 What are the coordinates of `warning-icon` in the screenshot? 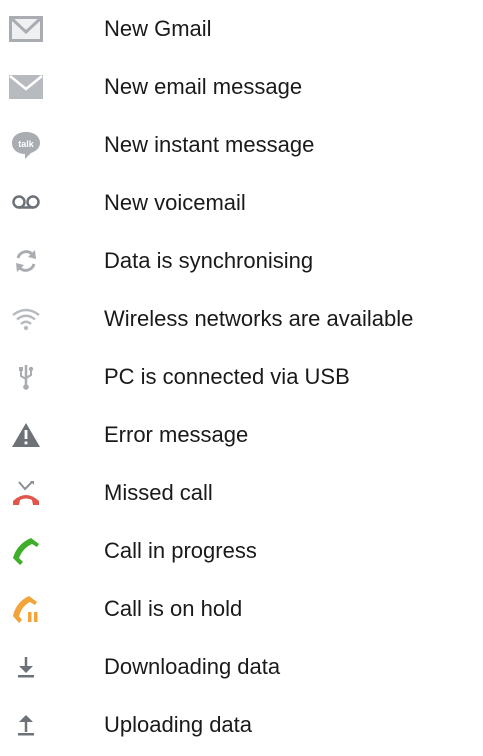 It's located at (26, 435).